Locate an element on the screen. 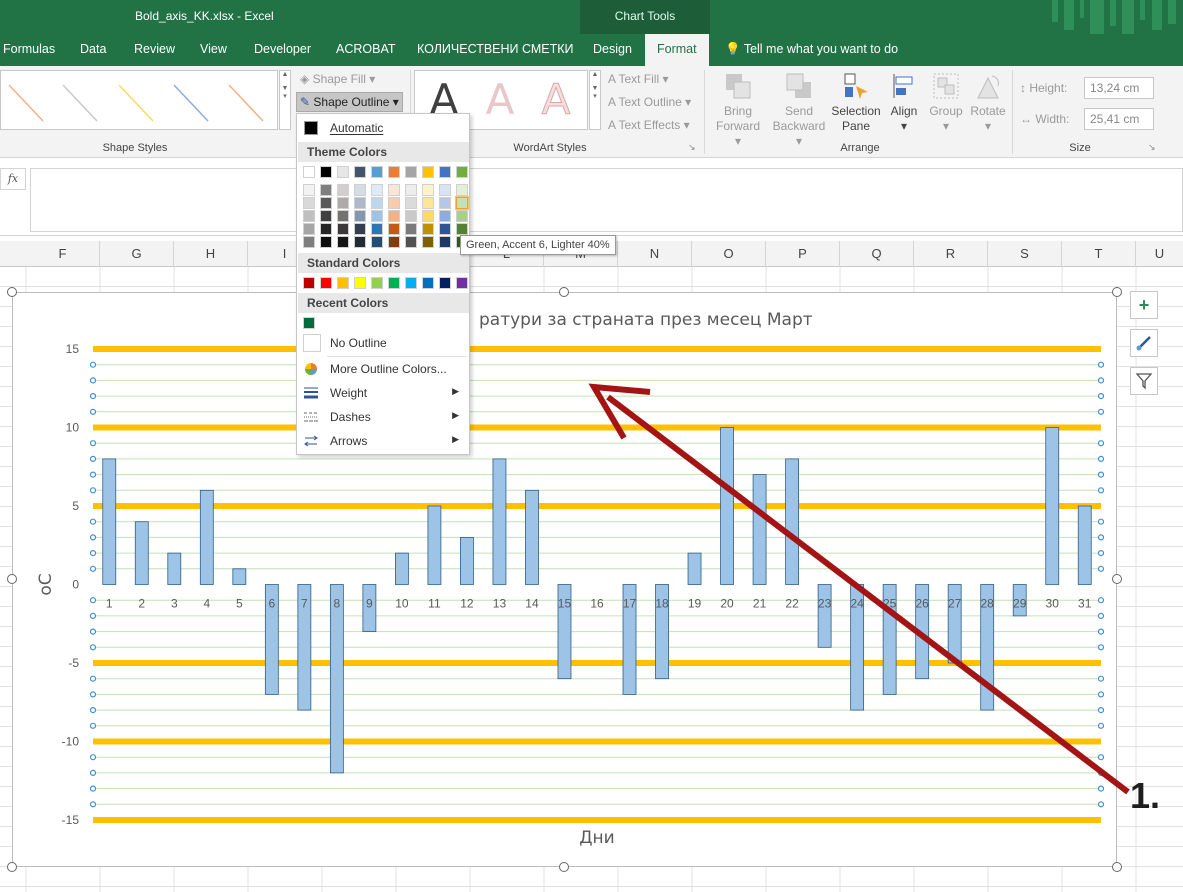 The image size is (1183, 892). wordart-dialog-launcher: ↘ is located at coordinates (692, 147).